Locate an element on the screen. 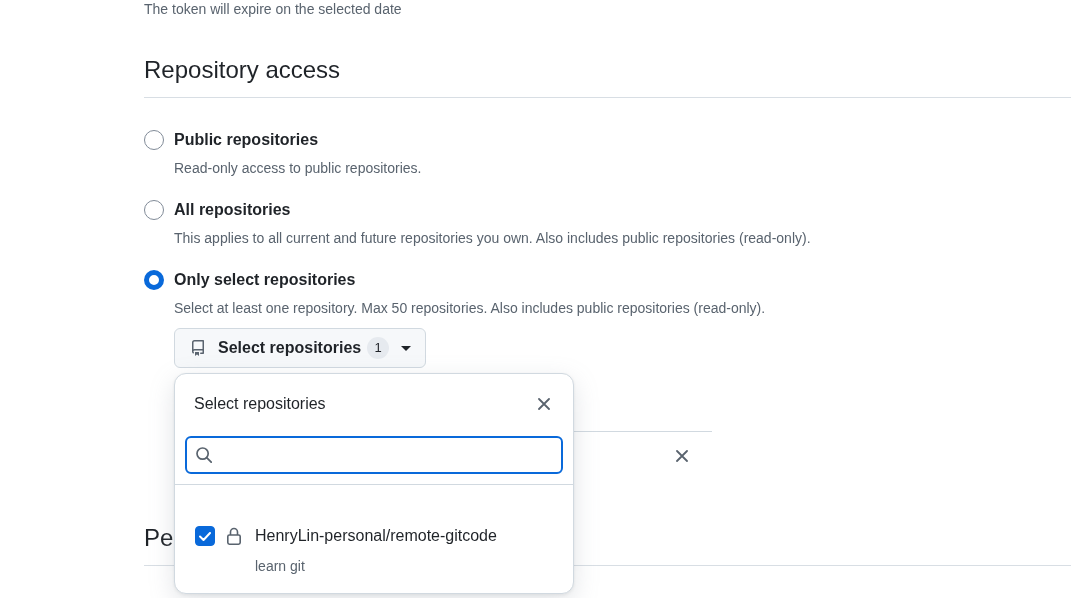 The height and width of the screenshot is (598, 1071). checkbox is located at coordinates (205, 536).